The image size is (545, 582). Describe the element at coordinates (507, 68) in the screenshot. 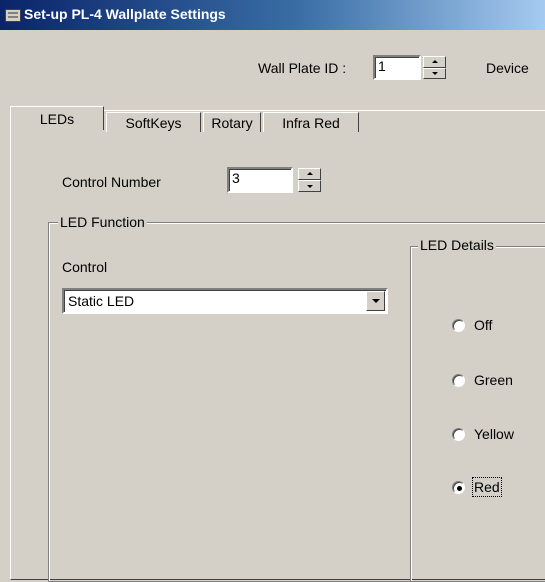

I see `device-label: Device` at that location.